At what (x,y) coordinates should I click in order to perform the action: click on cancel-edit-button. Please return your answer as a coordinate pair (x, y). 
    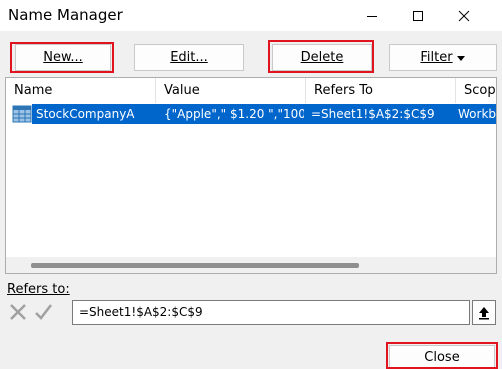
    Looking at the image, I should click on (18, 312).